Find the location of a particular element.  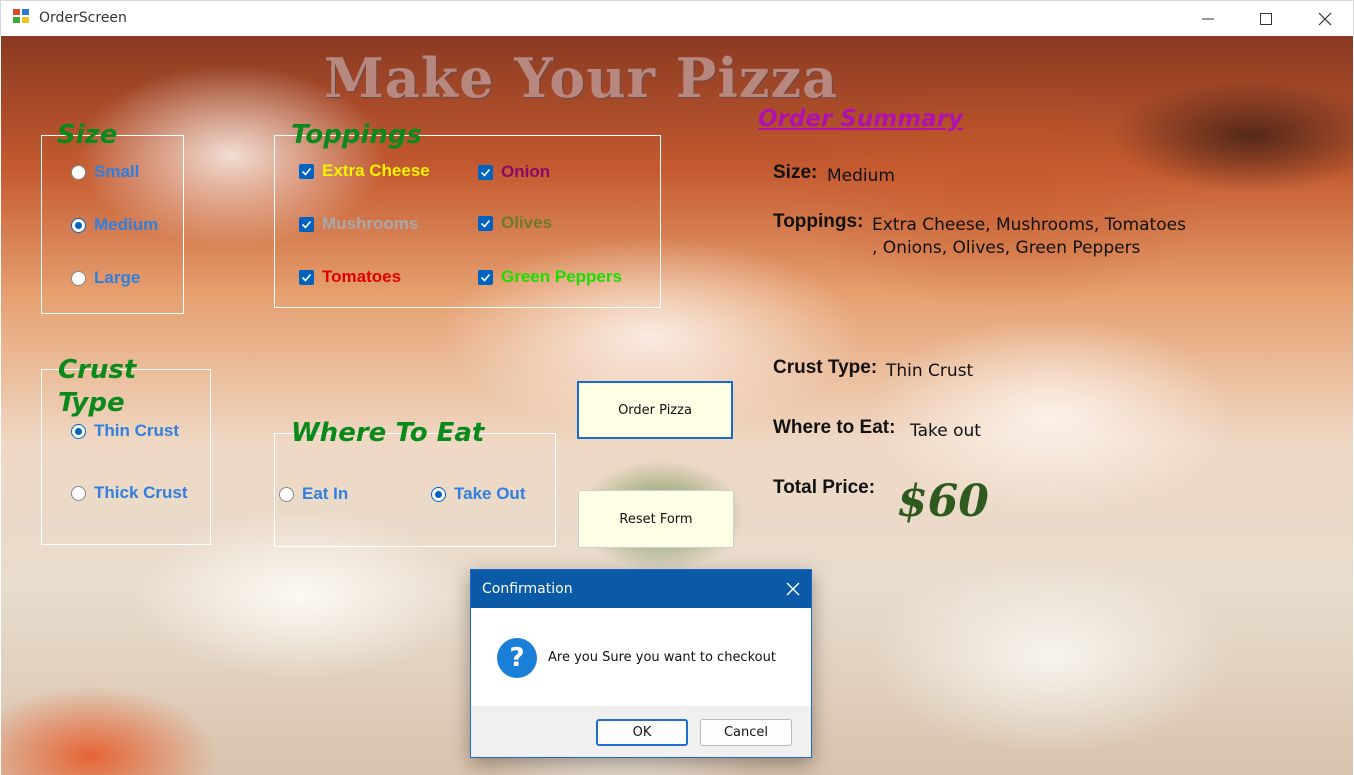

dialog-footer: OK Cancel is located at coordinates (641, 731).